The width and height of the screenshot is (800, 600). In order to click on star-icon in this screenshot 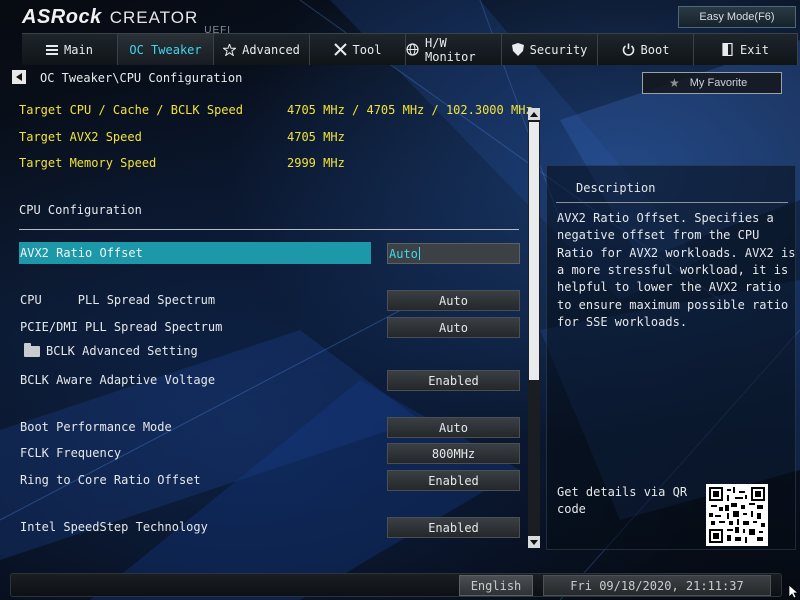, I will do `click(230, 49)`.